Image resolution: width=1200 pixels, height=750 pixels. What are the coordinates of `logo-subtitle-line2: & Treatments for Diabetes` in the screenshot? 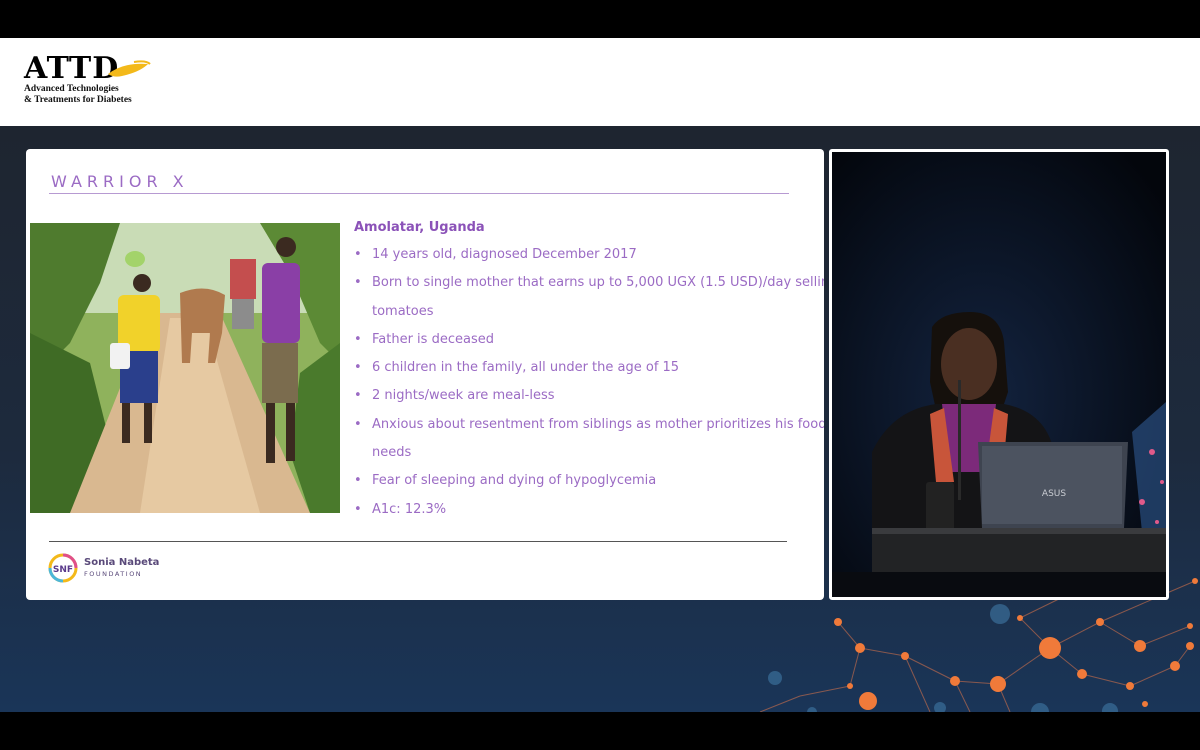 It's located at (78, 100).